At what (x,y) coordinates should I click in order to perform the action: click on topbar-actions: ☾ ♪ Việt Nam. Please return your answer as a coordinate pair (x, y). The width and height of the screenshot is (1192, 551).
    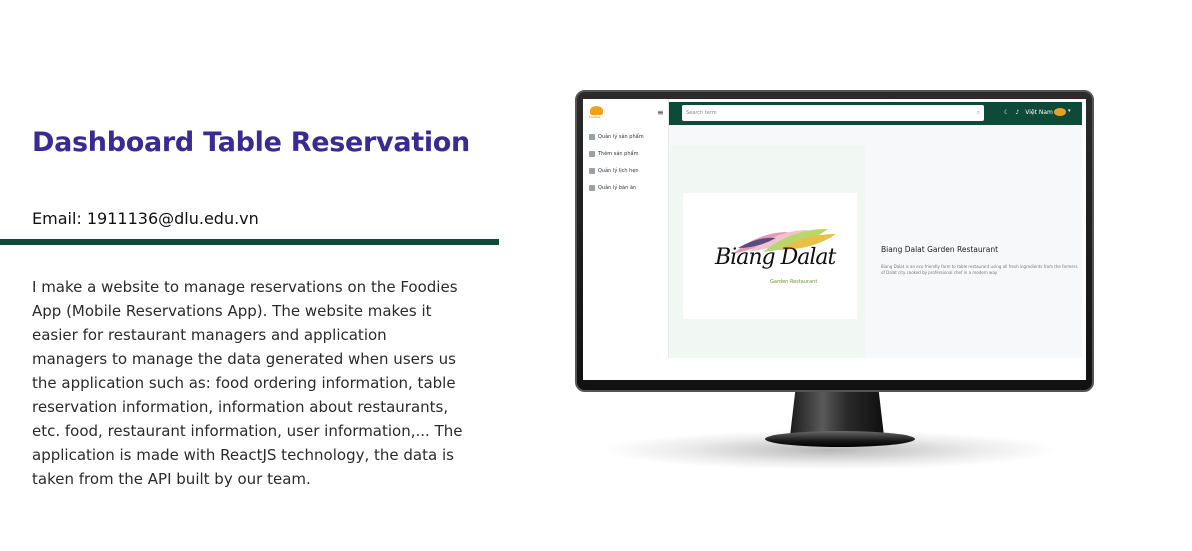
    Looking at the image, I should click on (1028, 112).